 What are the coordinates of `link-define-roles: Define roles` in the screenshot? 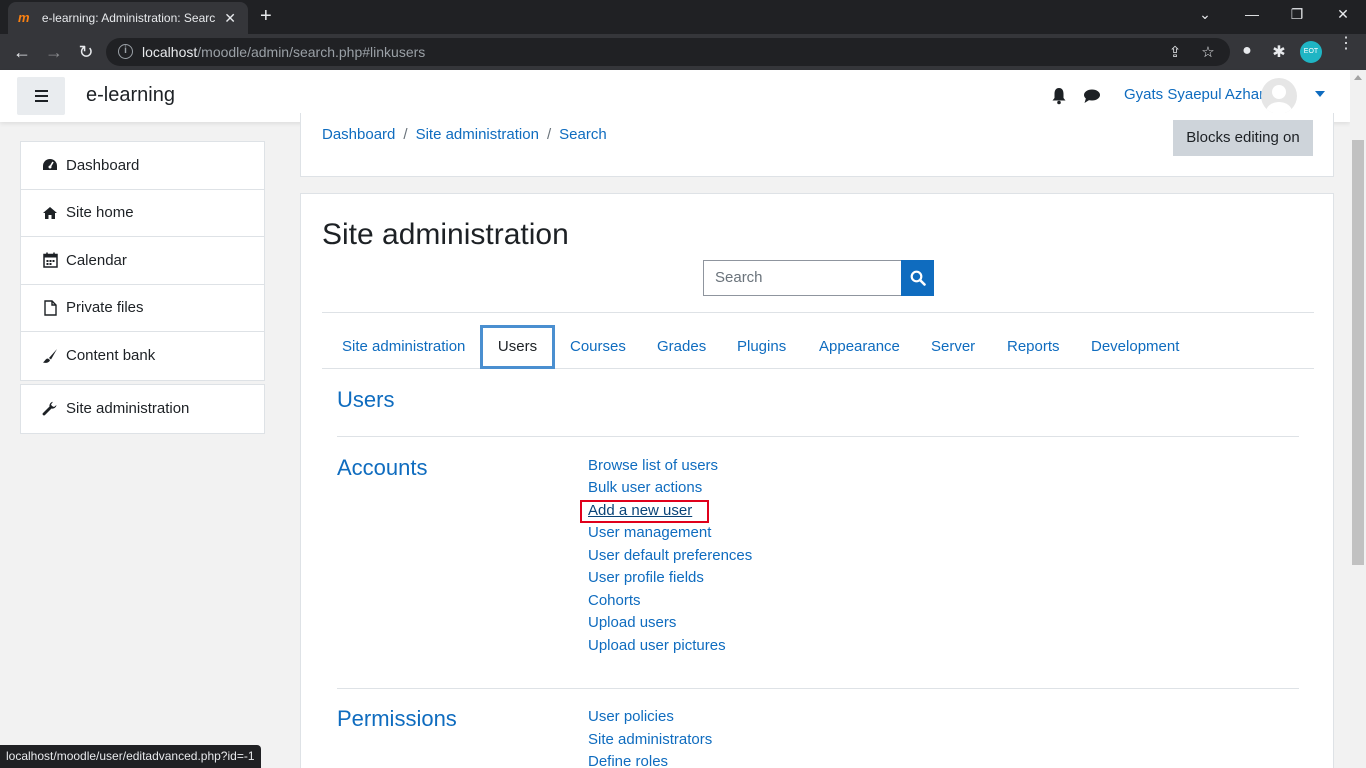 It's located at (628, 760).